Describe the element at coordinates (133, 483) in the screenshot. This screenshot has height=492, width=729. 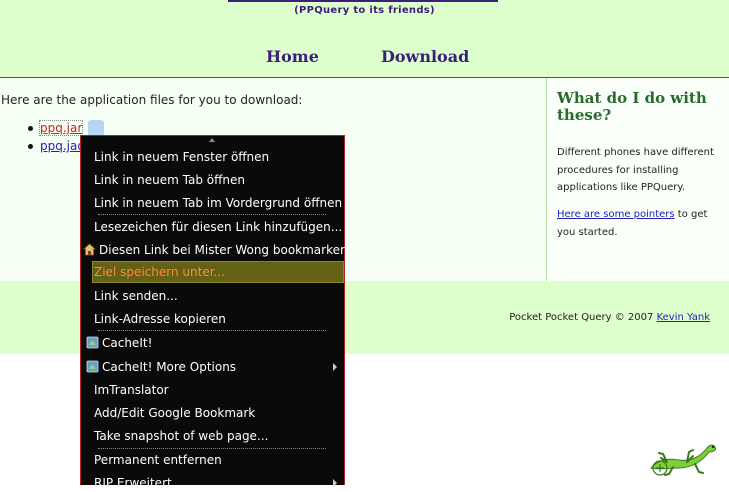
I see `menu-item-rip-extended: RIP Erweitert` at that location.